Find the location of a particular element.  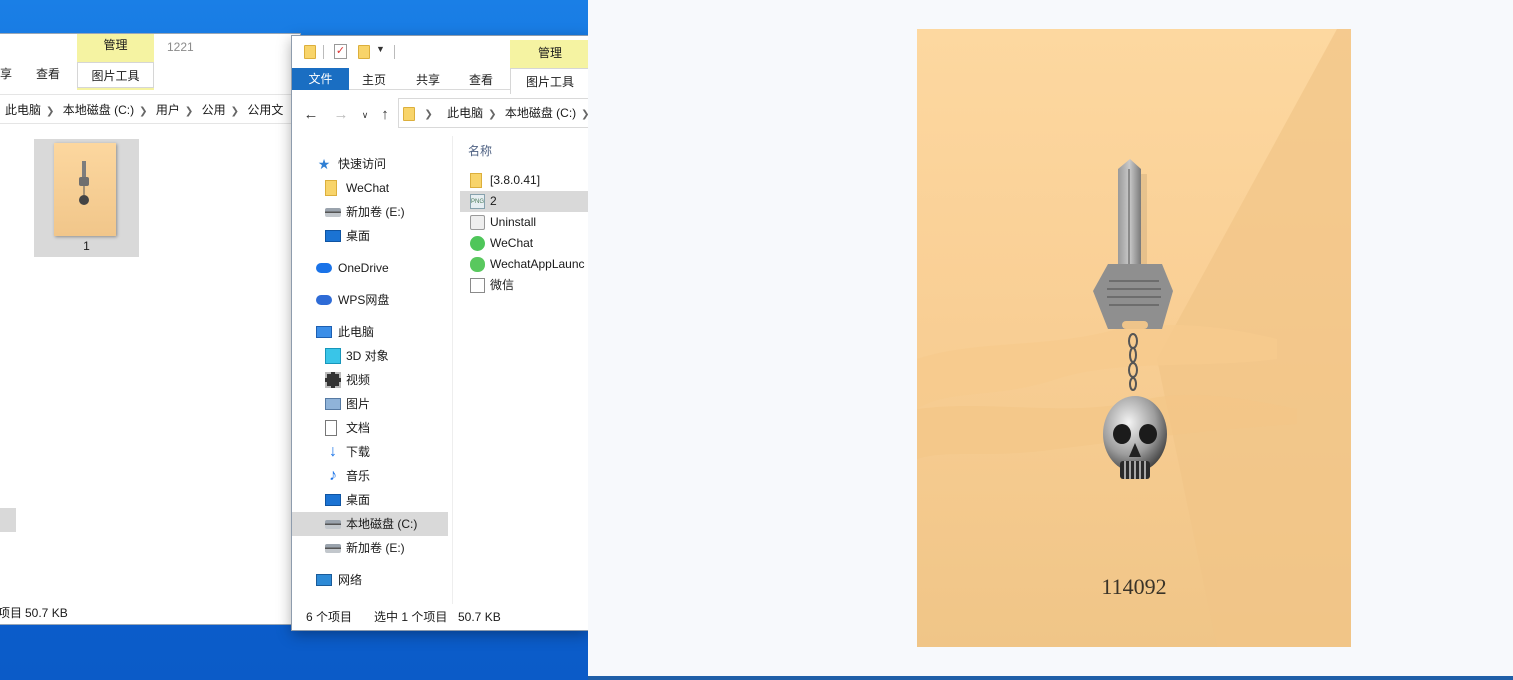

forward-arrow-icon: → is located at coordinates (341, 115).